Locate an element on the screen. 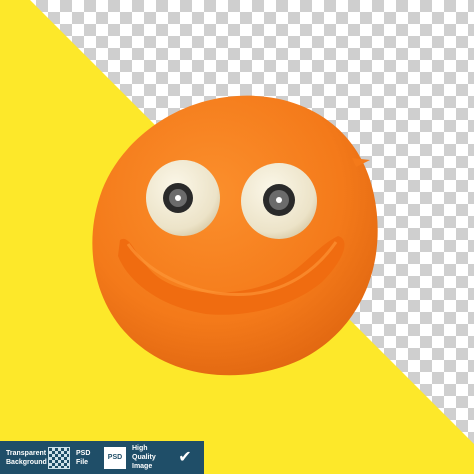 The height and width of the screenshot is (474, 474). left-eye is located at coordinates (183, 198).